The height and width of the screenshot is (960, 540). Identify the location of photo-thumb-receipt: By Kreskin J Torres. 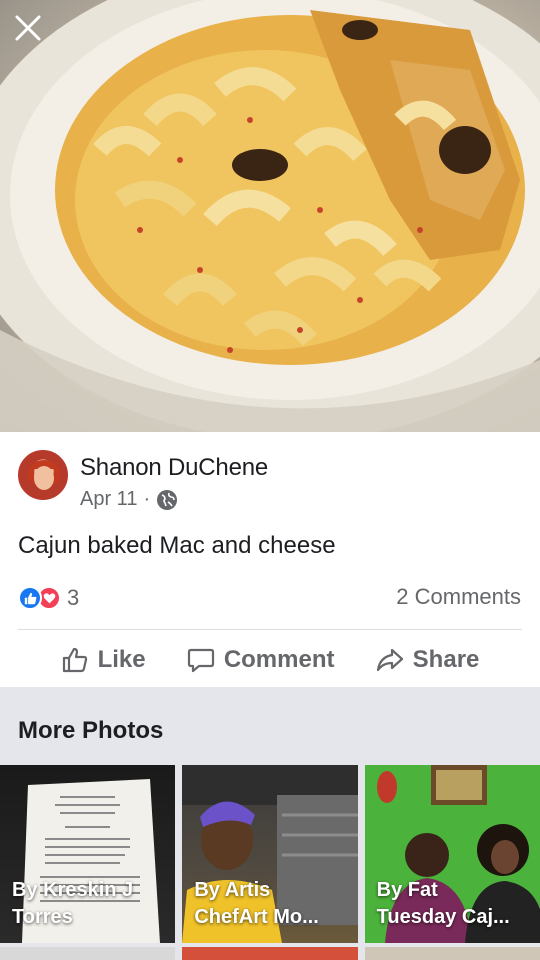
(88, 854).